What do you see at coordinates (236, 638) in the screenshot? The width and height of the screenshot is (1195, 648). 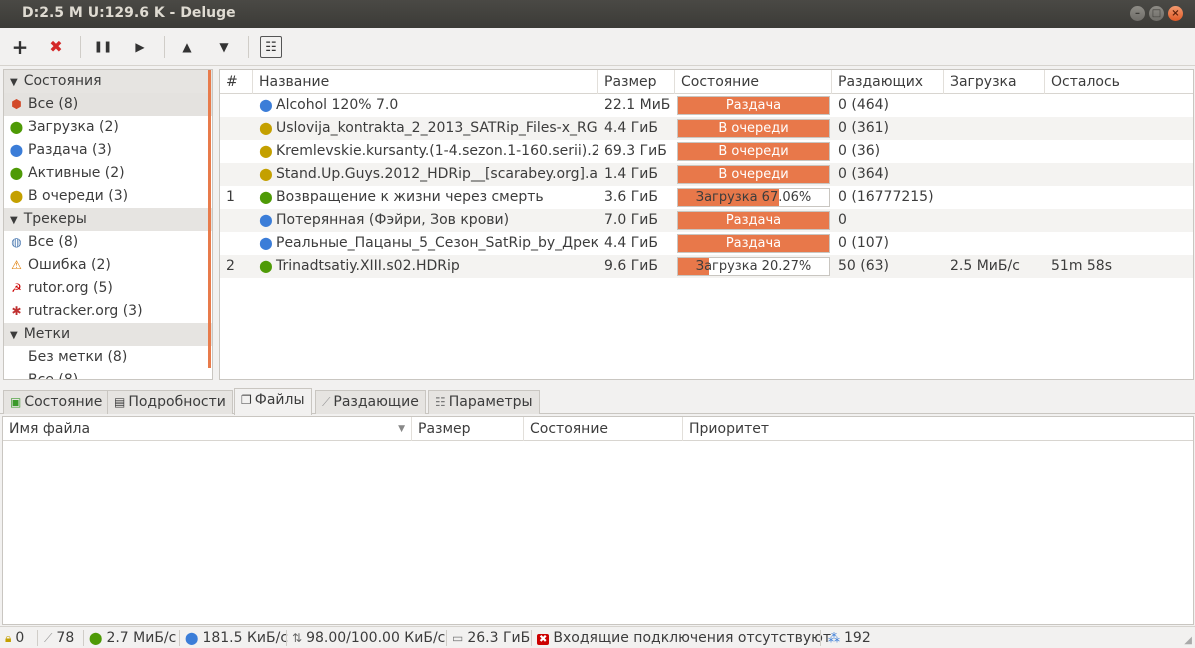 I see `upload-speed-status: ⬤ 181.5 КиБ/с` at bounding box center [236, 638].